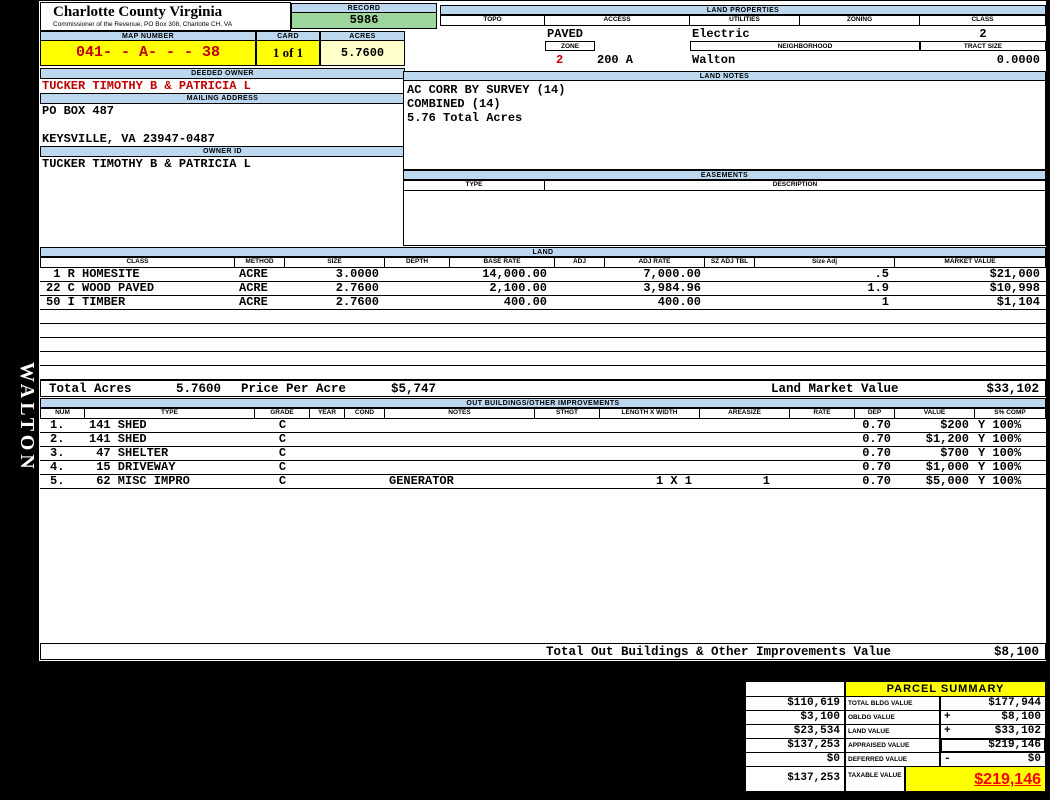  I want to click on current-value: $8,100, so click(1021, 717).